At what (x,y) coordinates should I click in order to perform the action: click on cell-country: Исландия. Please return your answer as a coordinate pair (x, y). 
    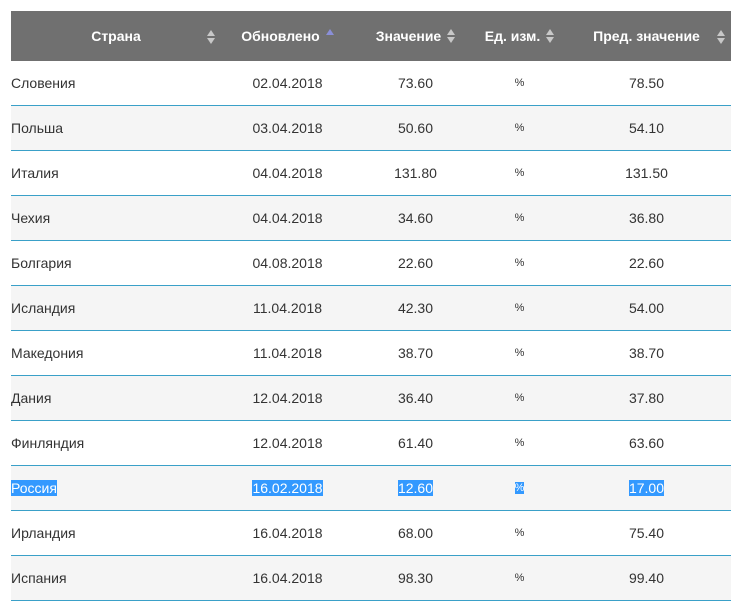
    Looking at the image, I should click on (116, 308).